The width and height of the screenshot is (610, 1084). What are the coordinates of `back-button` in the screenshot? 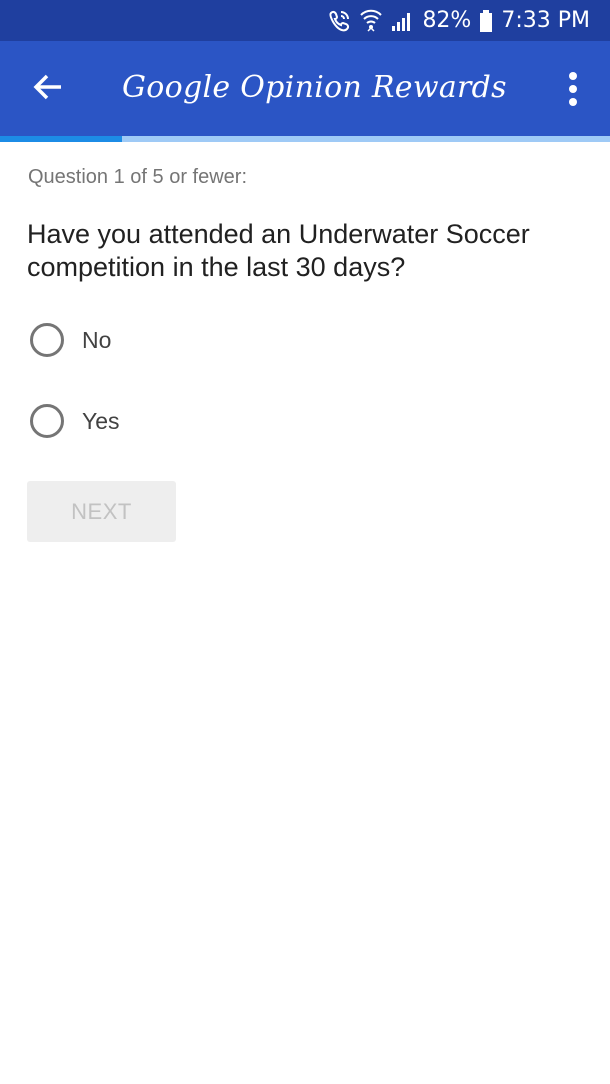 It's located at (48, 89).